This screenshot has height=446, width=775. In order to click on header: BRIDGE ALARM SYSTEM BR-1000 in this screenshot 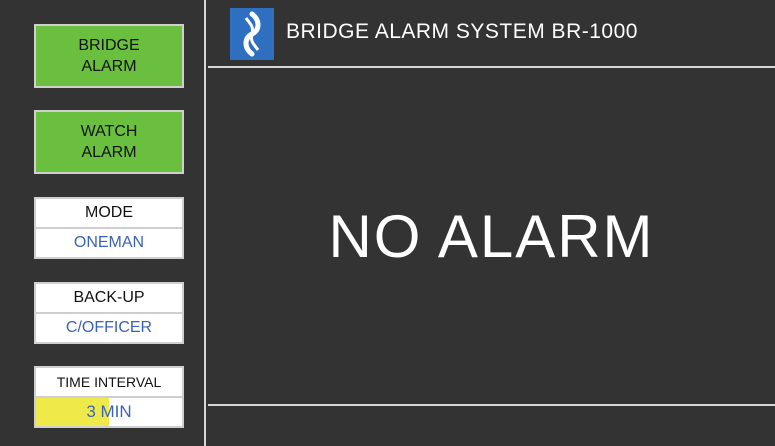, I will do `click(491, 34)`.